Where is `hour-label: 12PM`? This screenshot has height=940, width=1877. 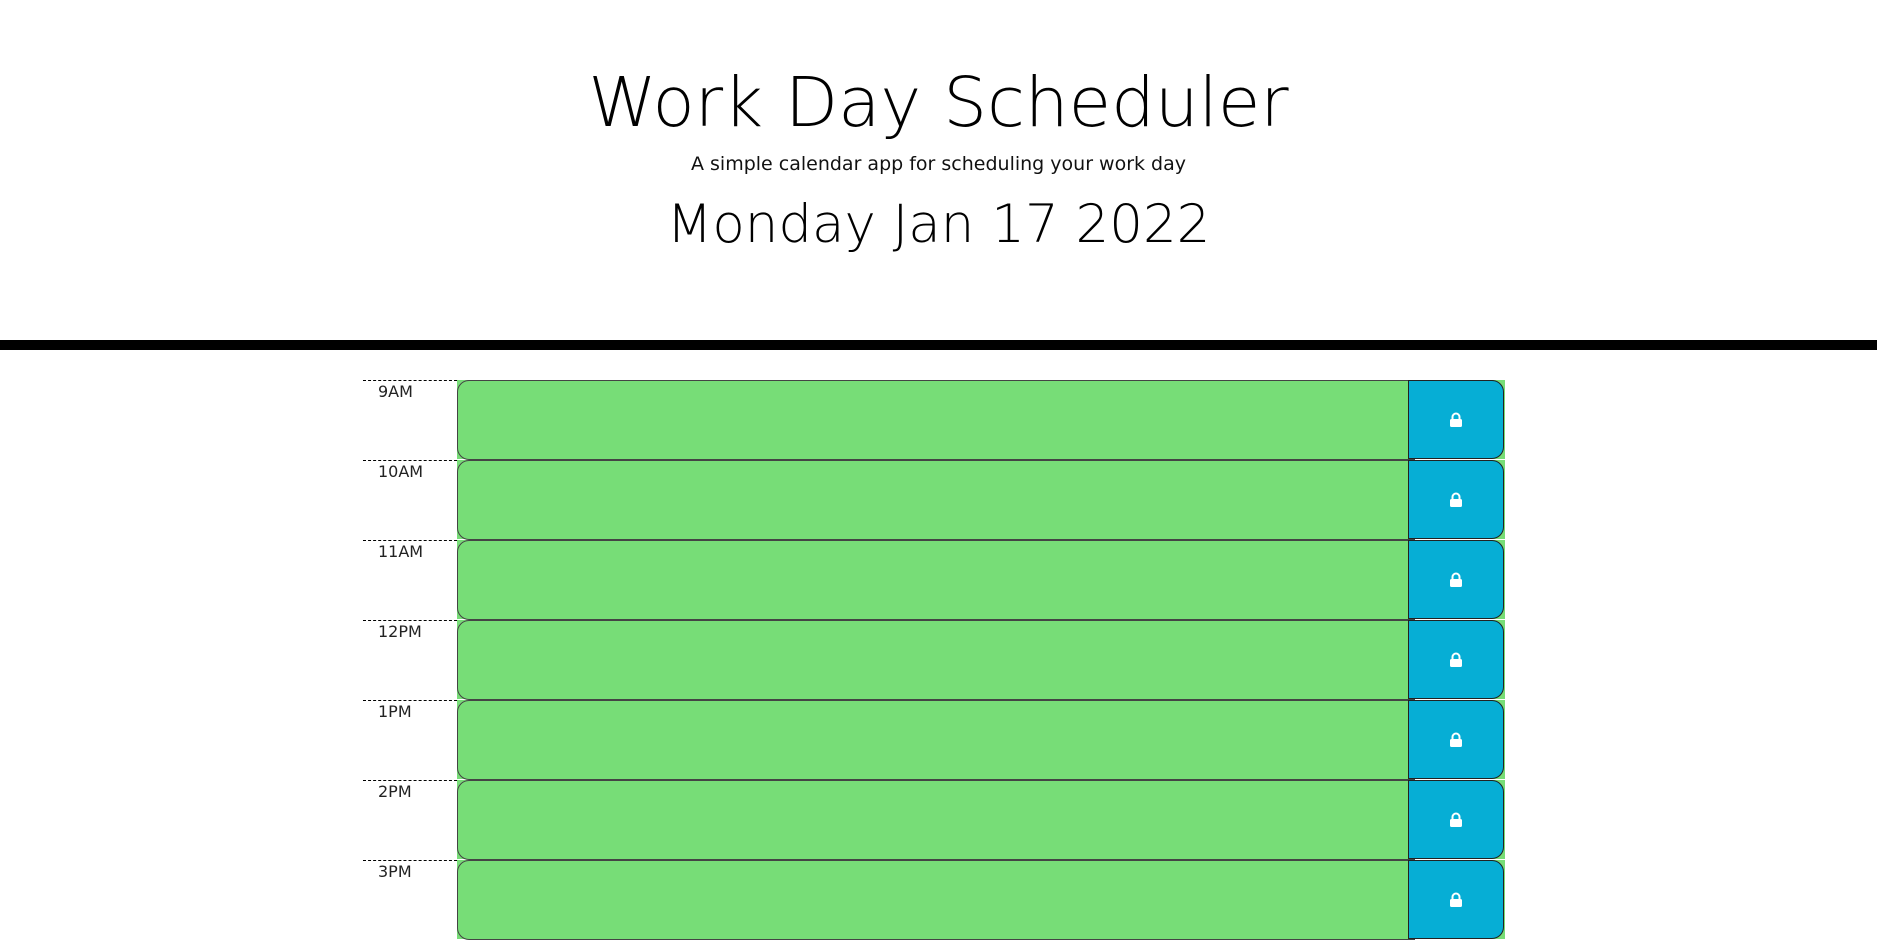
hour-label: 12PM is located at coordinates (410, 659).